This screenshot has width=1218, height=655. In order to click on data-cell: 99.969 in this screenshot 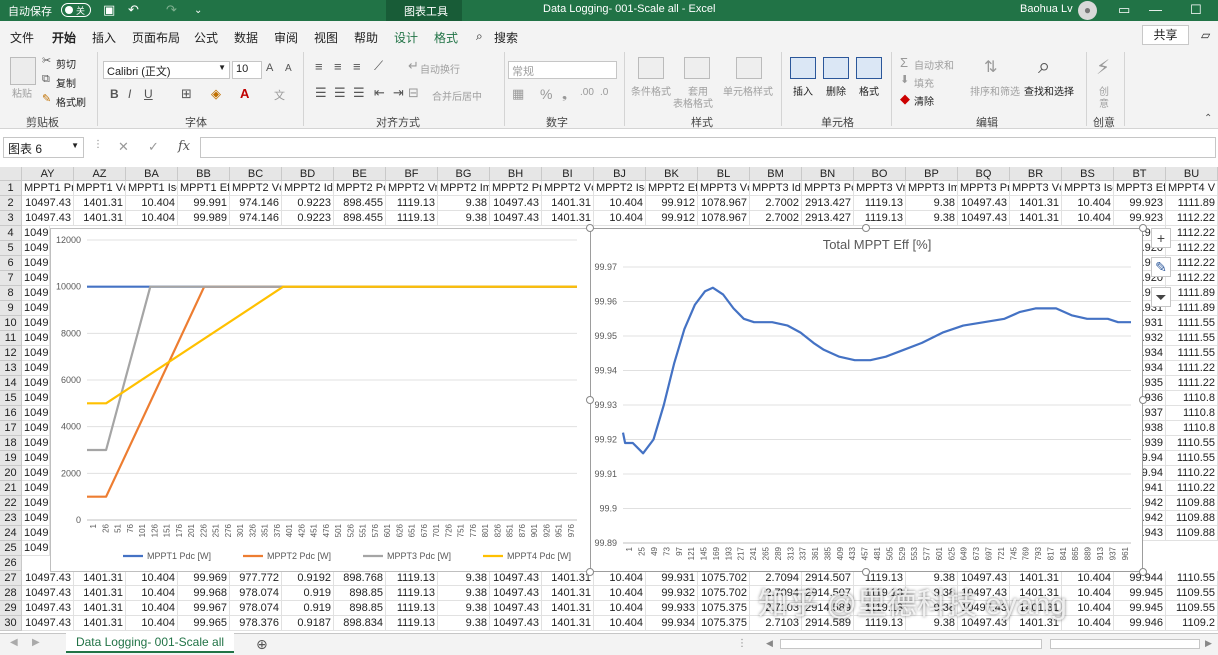, I will do `click(204, 578)`.